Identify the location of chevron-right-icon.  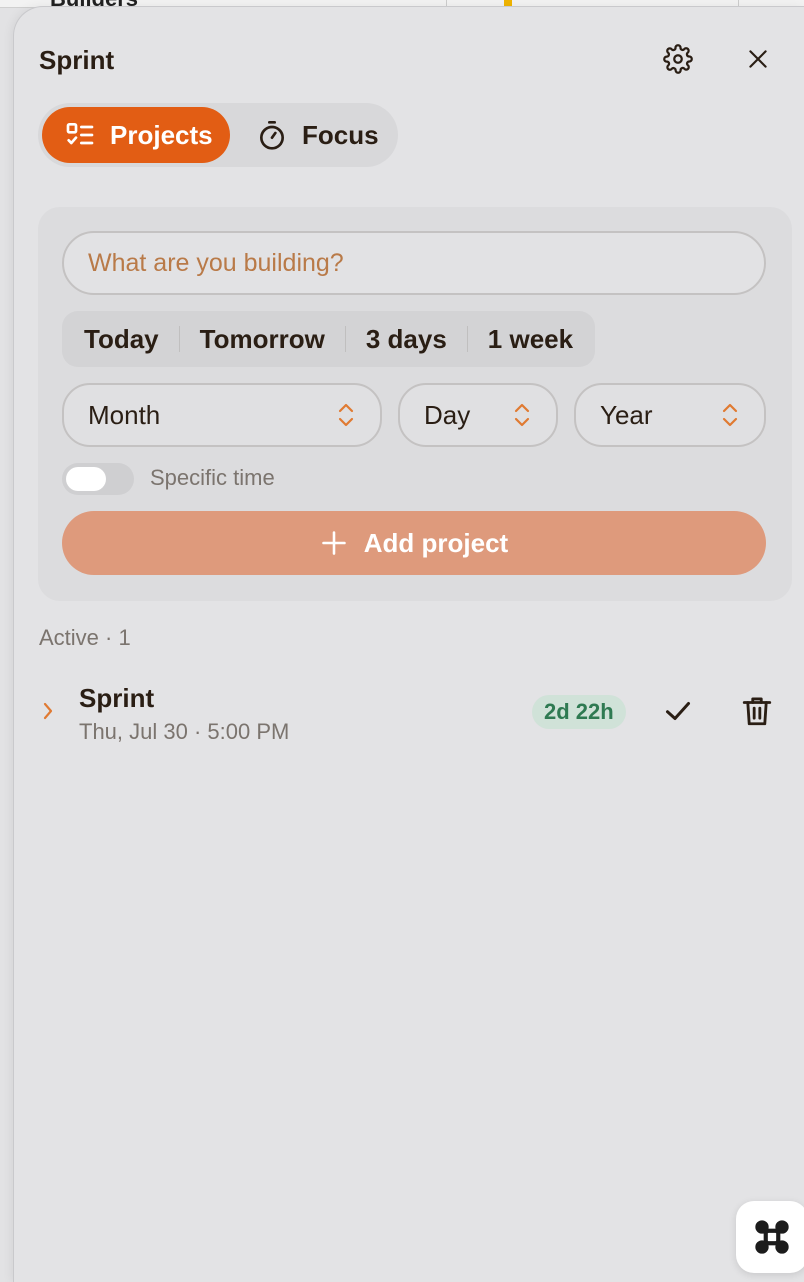
(48, 711).